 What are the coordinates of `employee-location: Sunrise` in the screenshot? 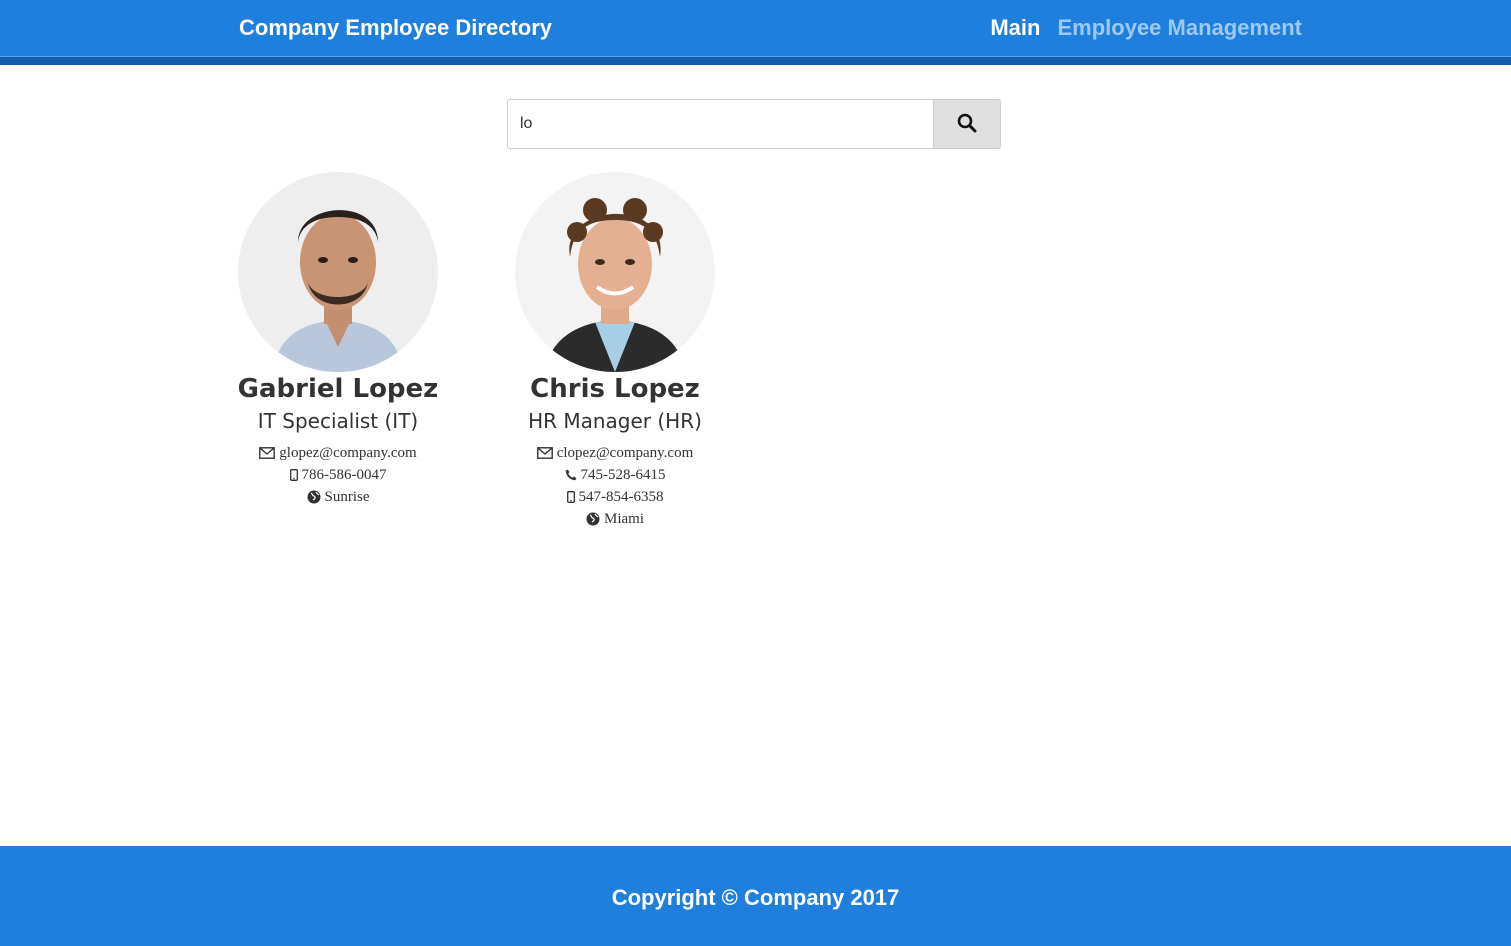 It's located at (347, 497).